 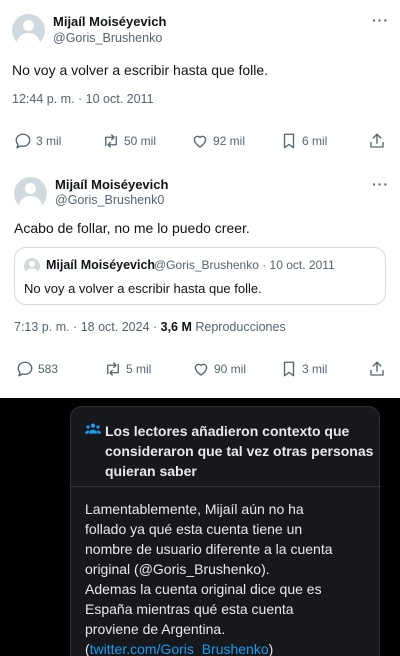 I want to click on retweet-button: 50 mil, so click(x=129, y=141).